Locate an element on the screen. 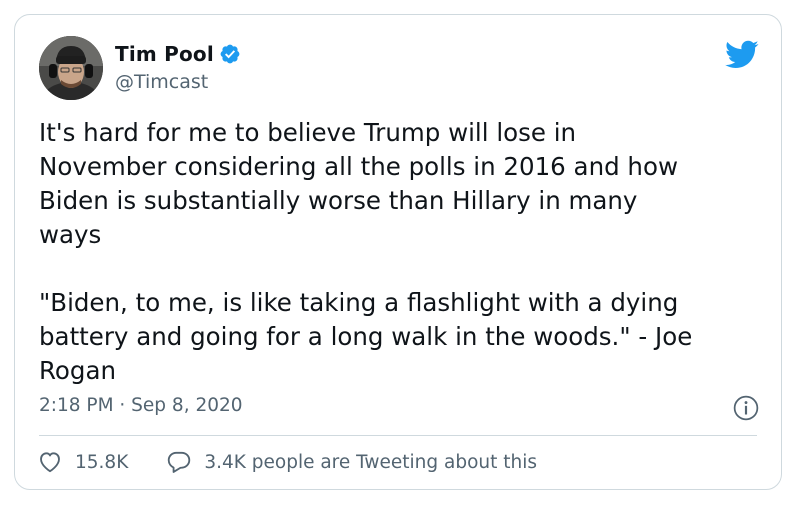  avatar-image is located at coordinates (71, 68).